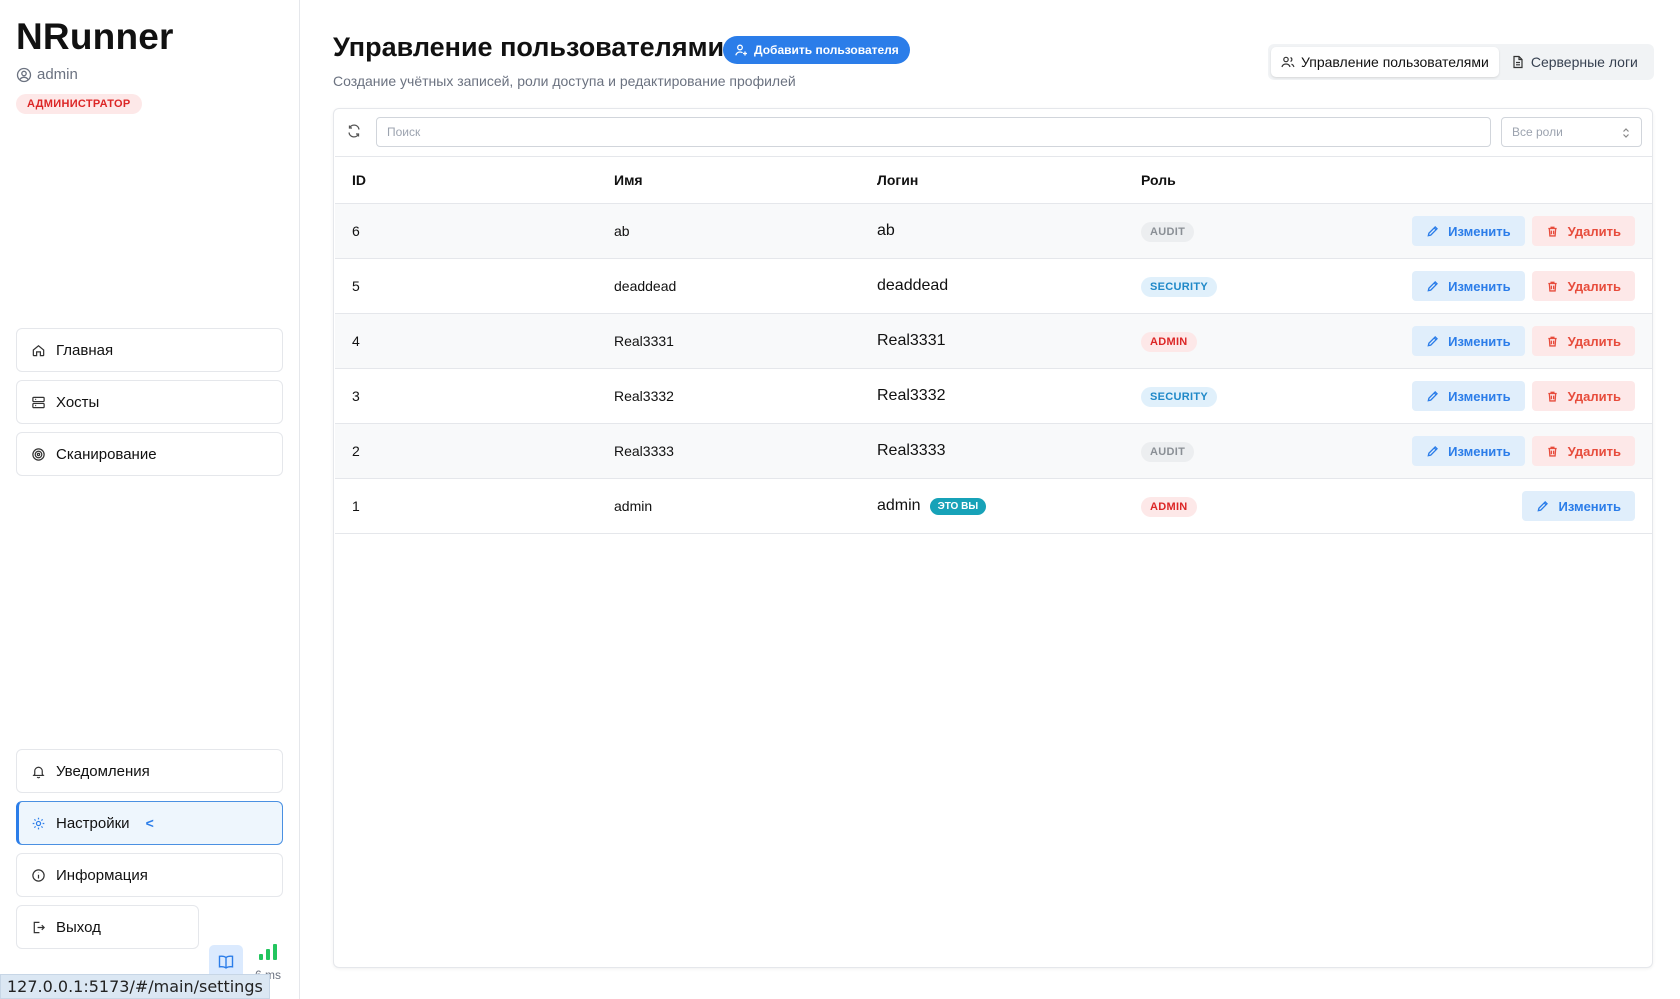  I want to click on logout-icon, so click(39, 927).